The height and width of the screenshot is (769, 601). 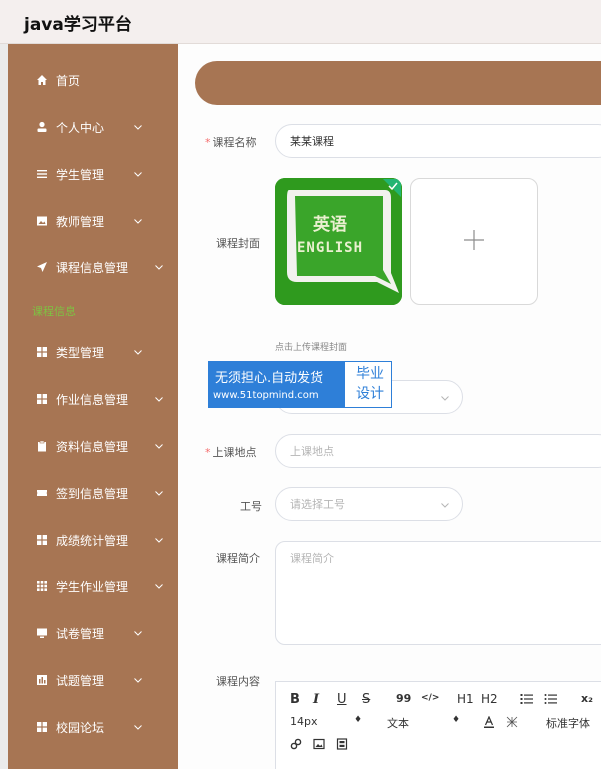 I want to click on watermark-line2: www.51topmind.com, so click(x=266, y=395).